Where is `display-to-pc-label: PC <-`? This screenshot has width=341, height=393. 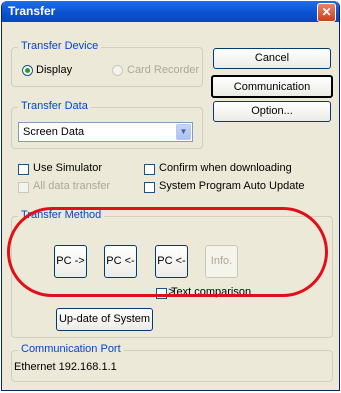
display-to-pc-label: PC <- is located at coordinates (120, 261).